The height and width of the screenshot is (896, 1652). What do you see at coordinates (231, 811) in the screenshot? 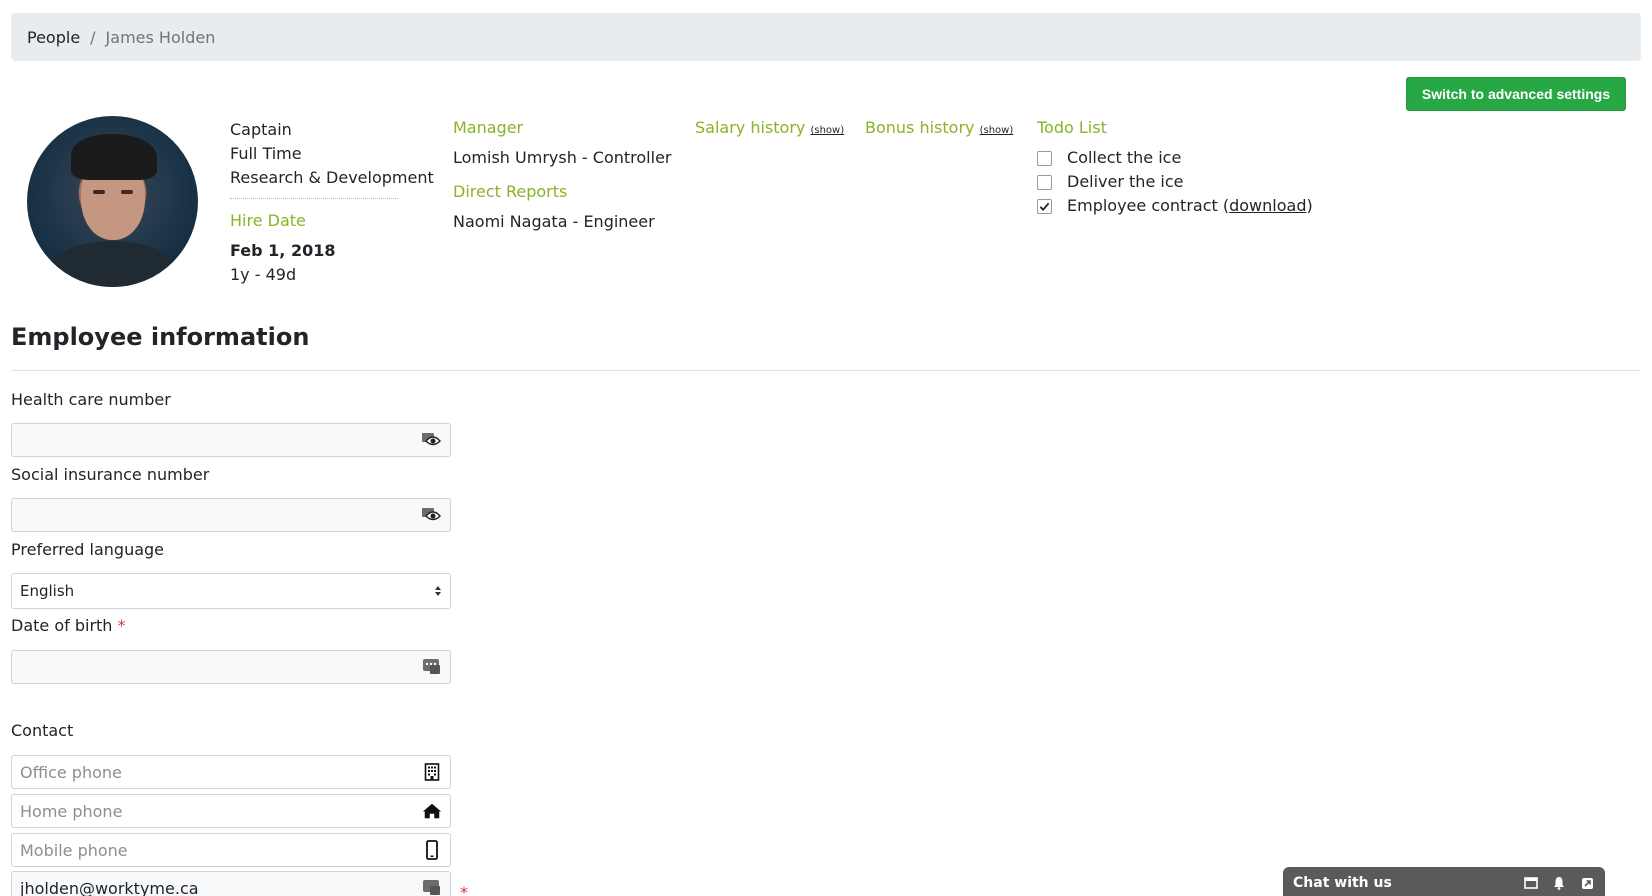
I see `home-phone-input: Home phone` at bounding box center [231, 811].